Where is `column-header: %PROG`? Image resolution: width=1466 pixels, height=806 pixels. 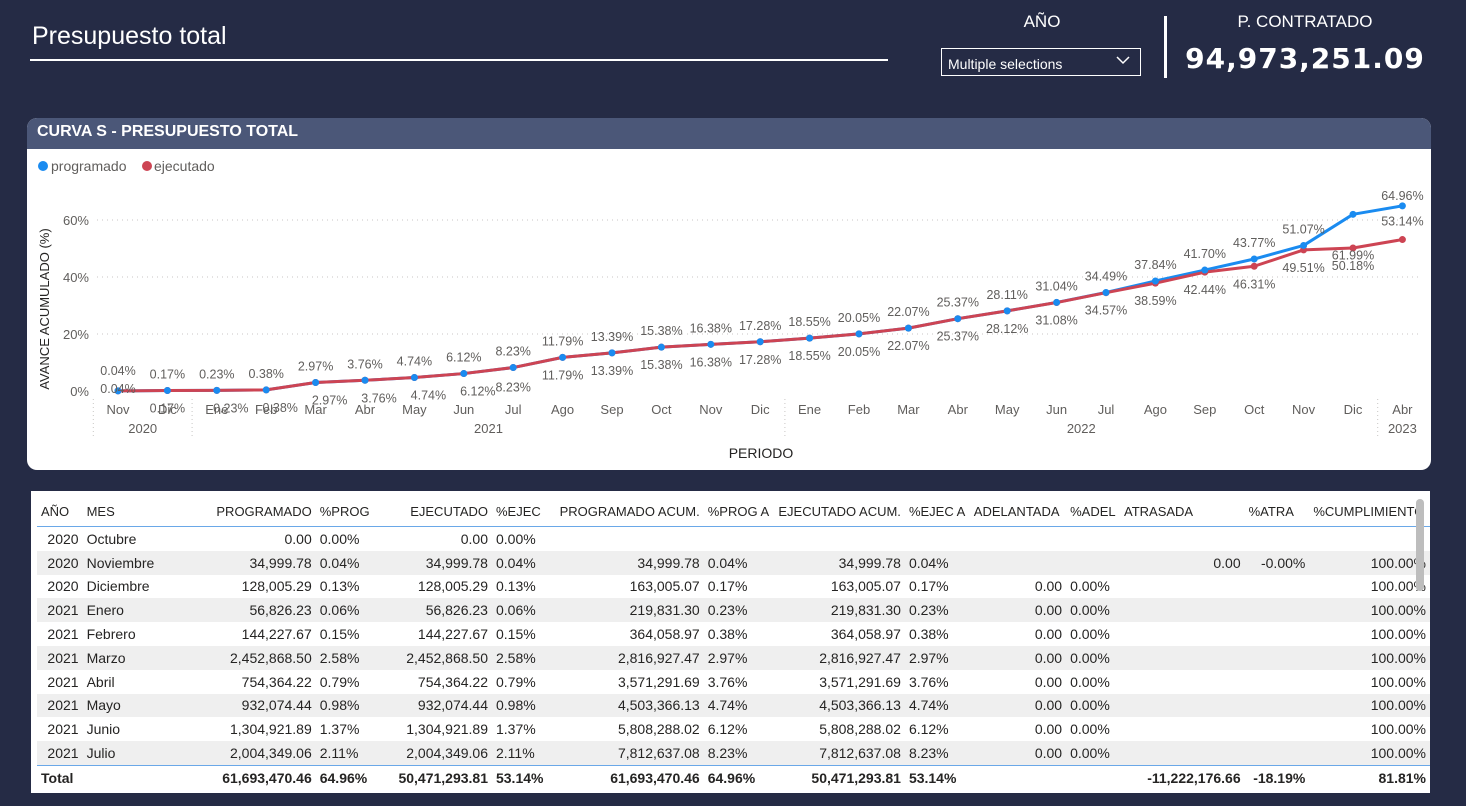 column-header: %PROG is located at coordinates (349, 511).